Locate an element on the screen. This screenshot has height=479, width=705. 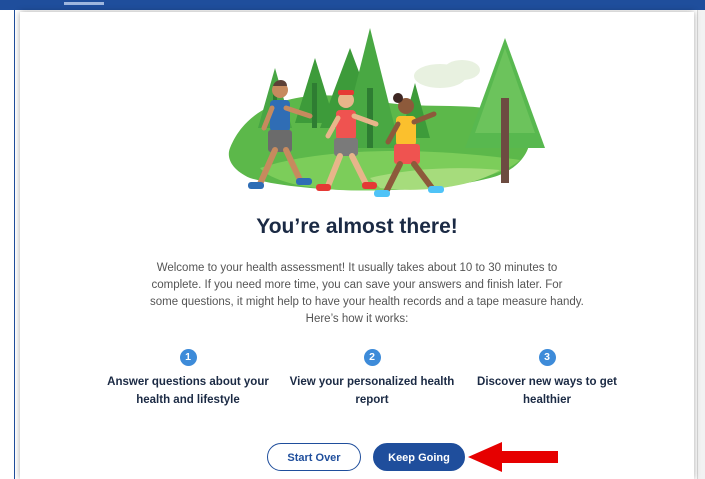
step-2: 2 View your personalized health report is located at coordinates (372, 379).